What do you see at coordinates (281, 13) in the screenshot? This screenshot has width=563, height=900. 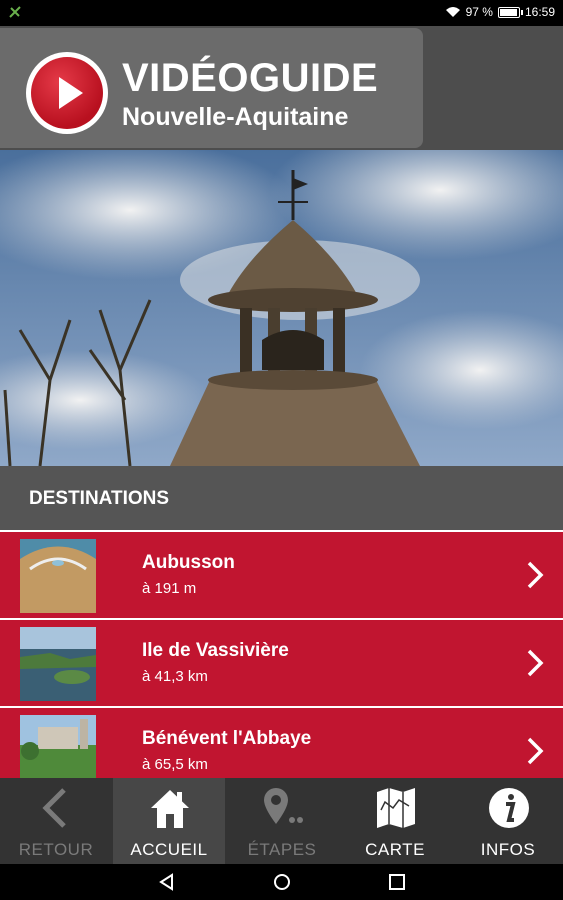 I see `status-bar: 97 % 16:59` at bounding box center [281, 13].